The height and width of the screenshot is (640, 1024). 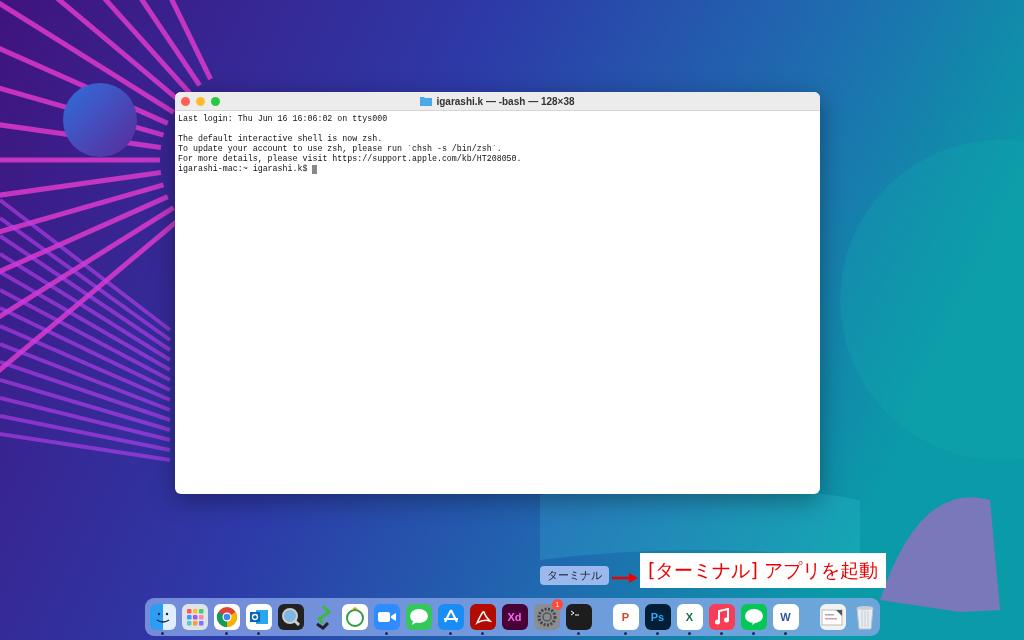 I want to click on terminal-line: To update your account to use zsh, please run `chsh -s /bin/zsh`., so click(x=340, y=149).